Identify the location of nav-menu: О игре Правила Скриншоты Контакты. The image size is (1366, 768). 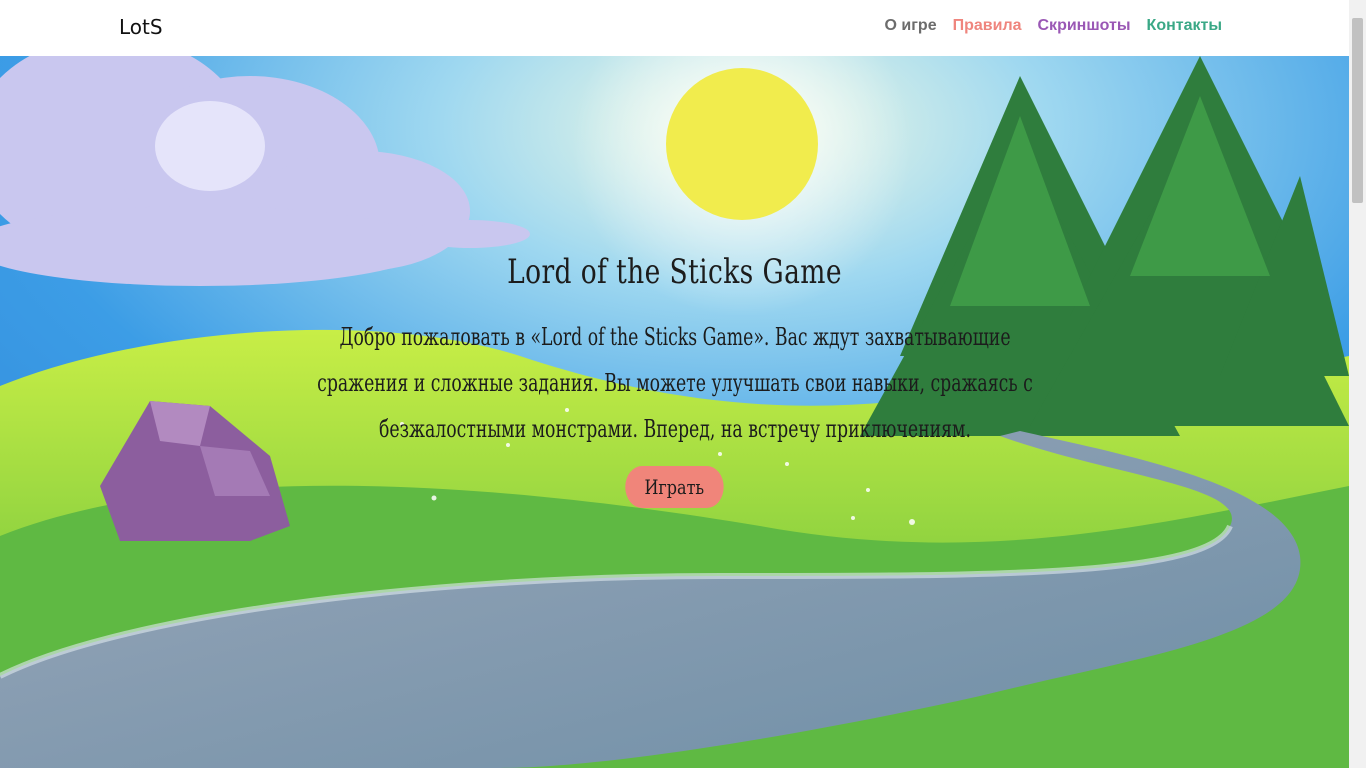
(1053, 26).